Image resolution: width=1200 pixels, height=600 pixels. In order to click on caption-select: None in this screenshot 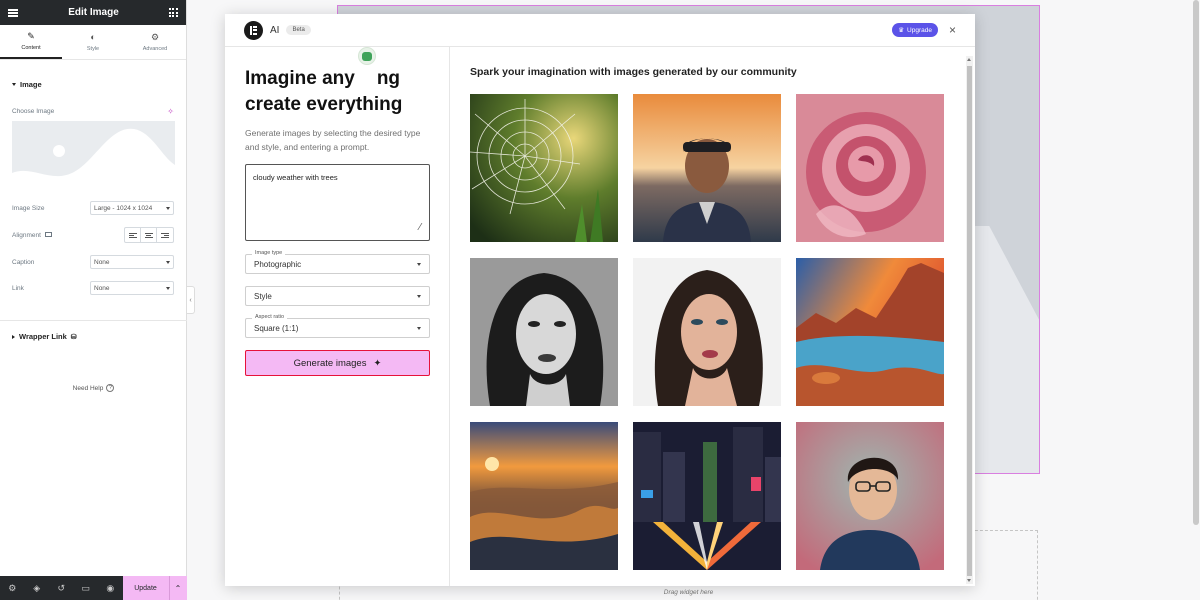, I will do `click(132, 262)`.